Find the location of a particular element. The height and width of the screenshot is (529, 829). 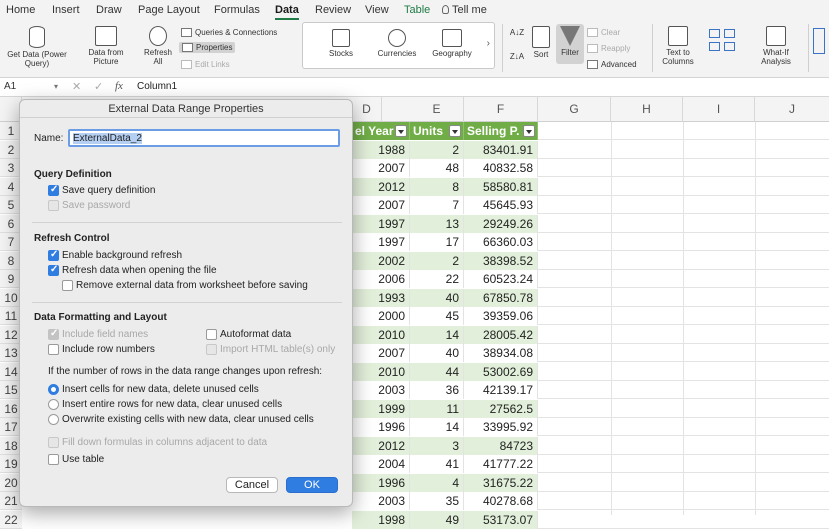

tab-page-layout: Page Layout is located at coordinates (169, 10).